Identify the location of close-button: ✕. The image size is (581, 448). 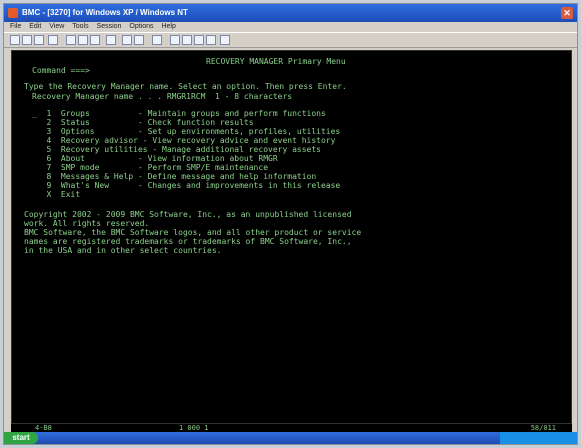
(567, 13).